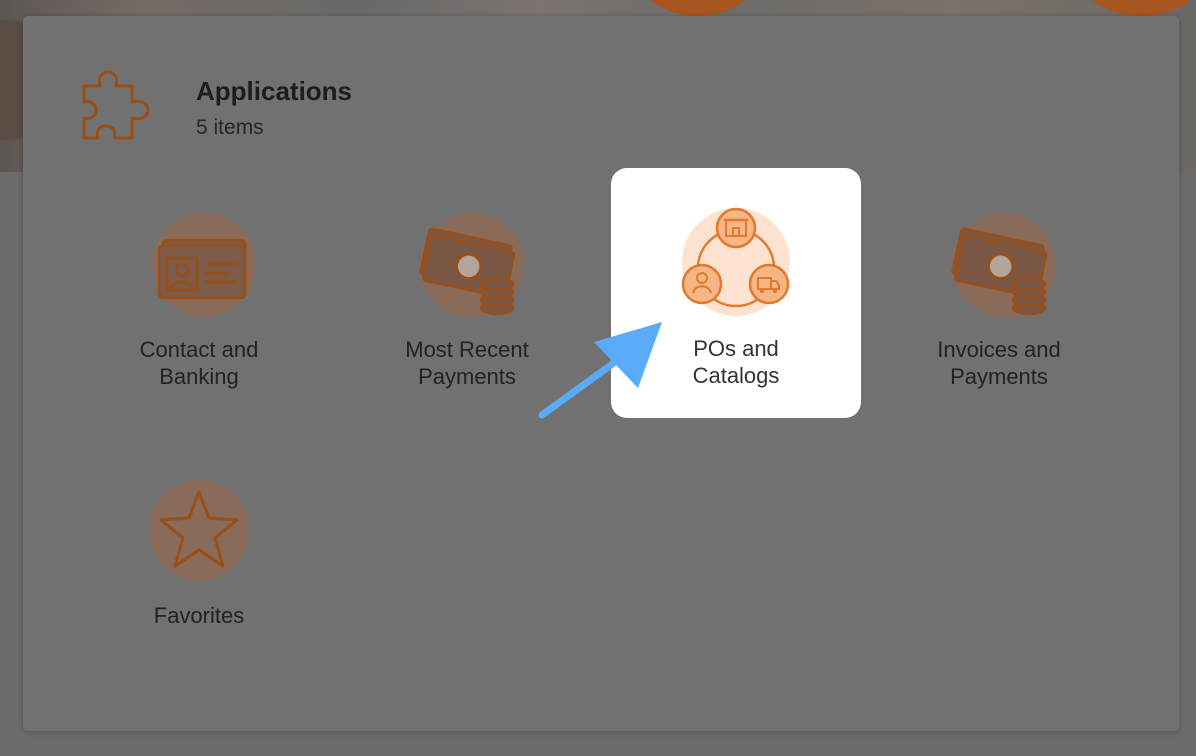 The width and height of the screenshot is (1196, 756). What do you see at coordinates (199, 615) in the screenshot?
I see `tile-label: Favorites` at bounding box center [199, 615].